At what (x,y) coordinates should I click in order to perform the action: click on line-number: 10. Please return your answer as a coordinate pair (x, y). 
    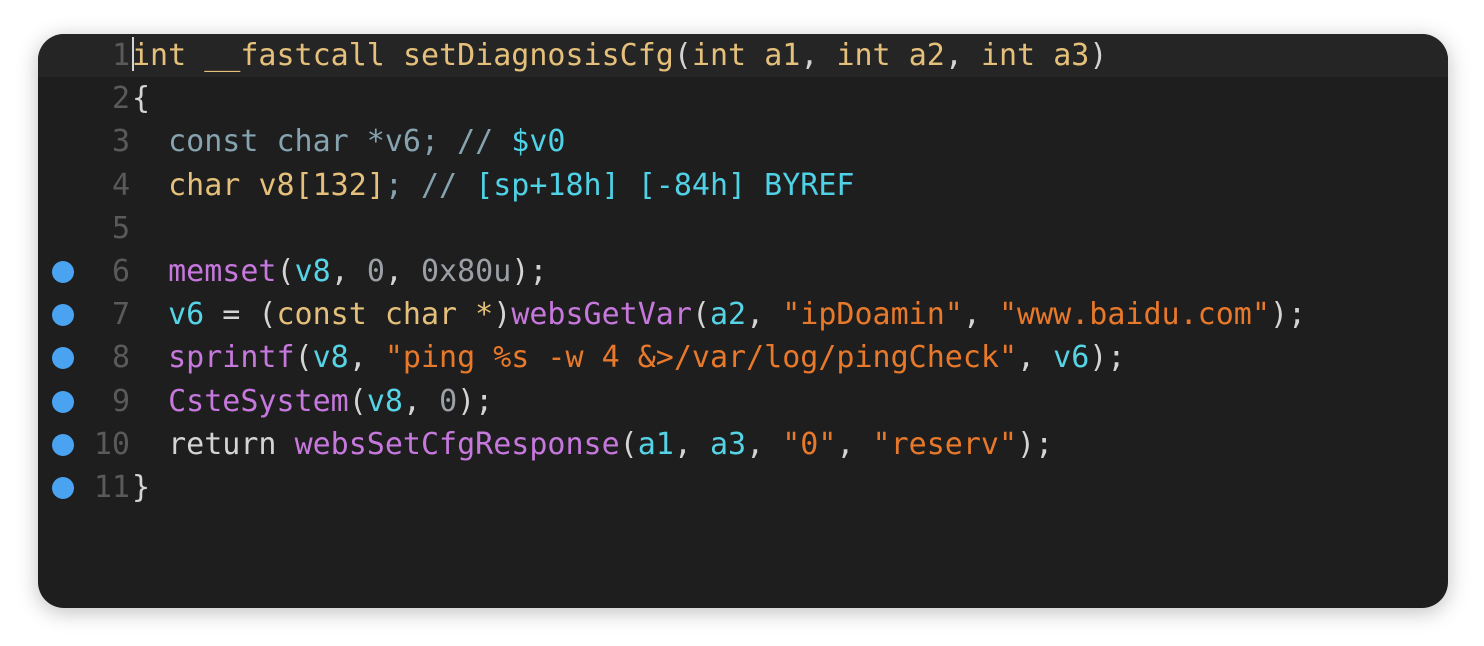
    Looking at the image, I should click on (111, 444).